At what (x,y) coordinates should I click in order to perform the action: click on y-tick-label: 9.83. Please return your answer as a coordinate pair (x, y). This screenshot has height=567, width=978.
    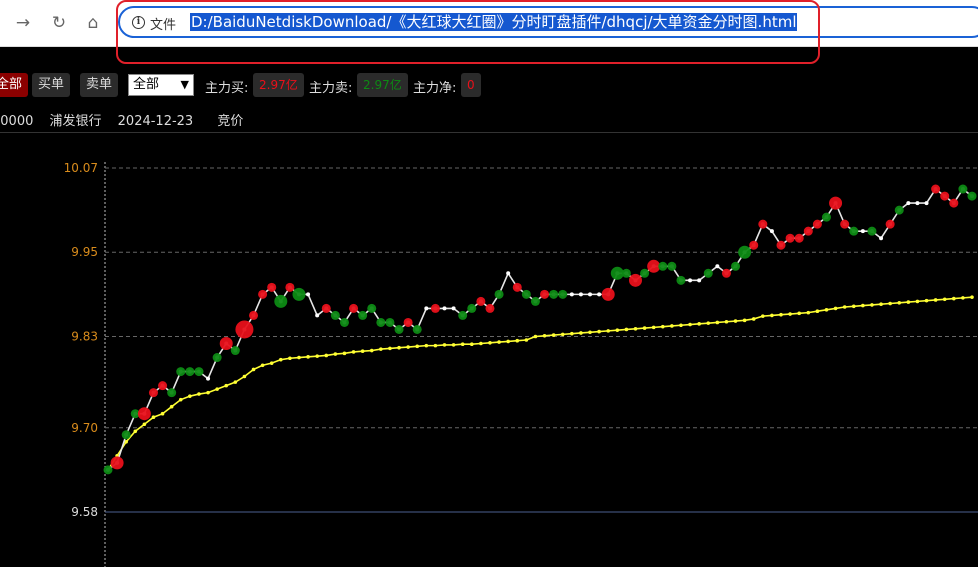
    Looking at the image, I should click on (84, 336).